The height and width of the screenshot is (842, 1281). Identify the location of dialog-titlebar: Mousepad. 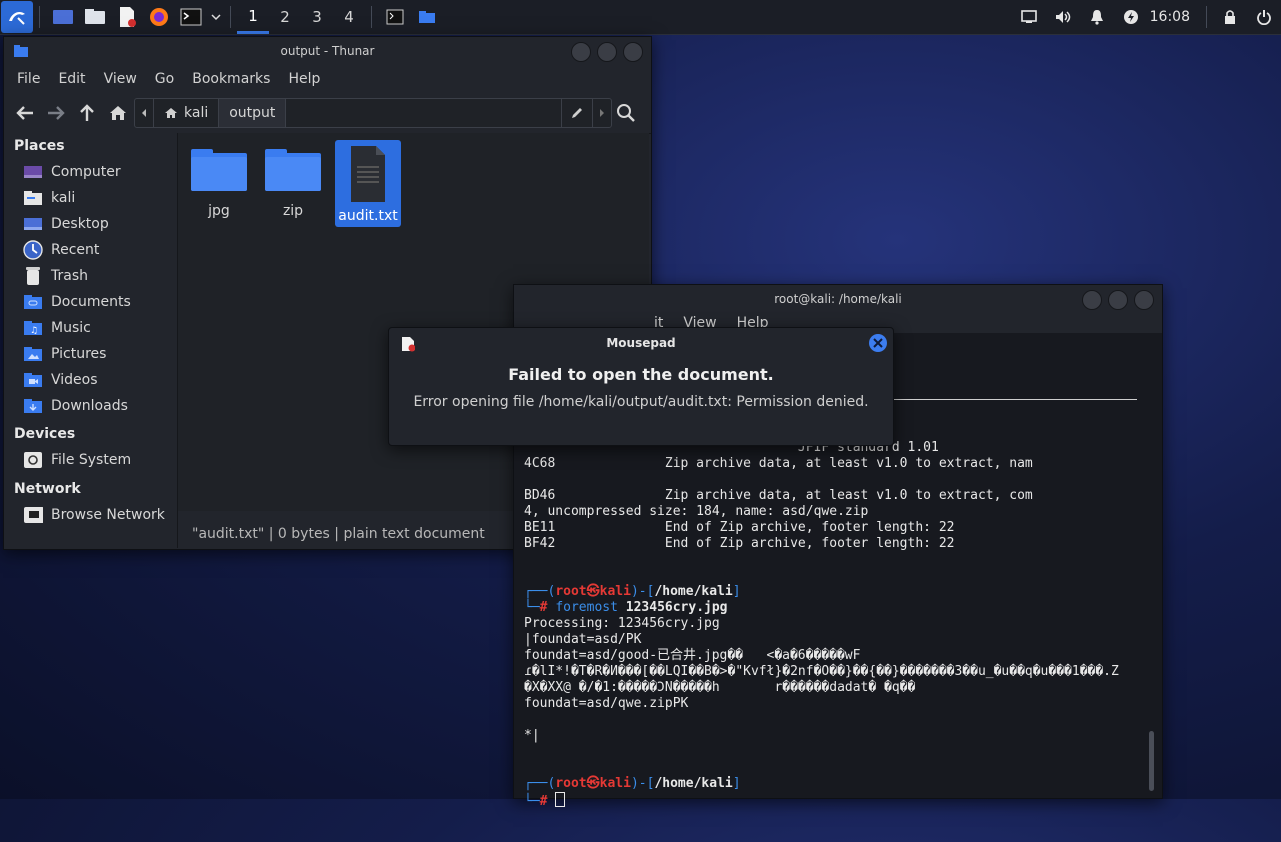
(641, 343).